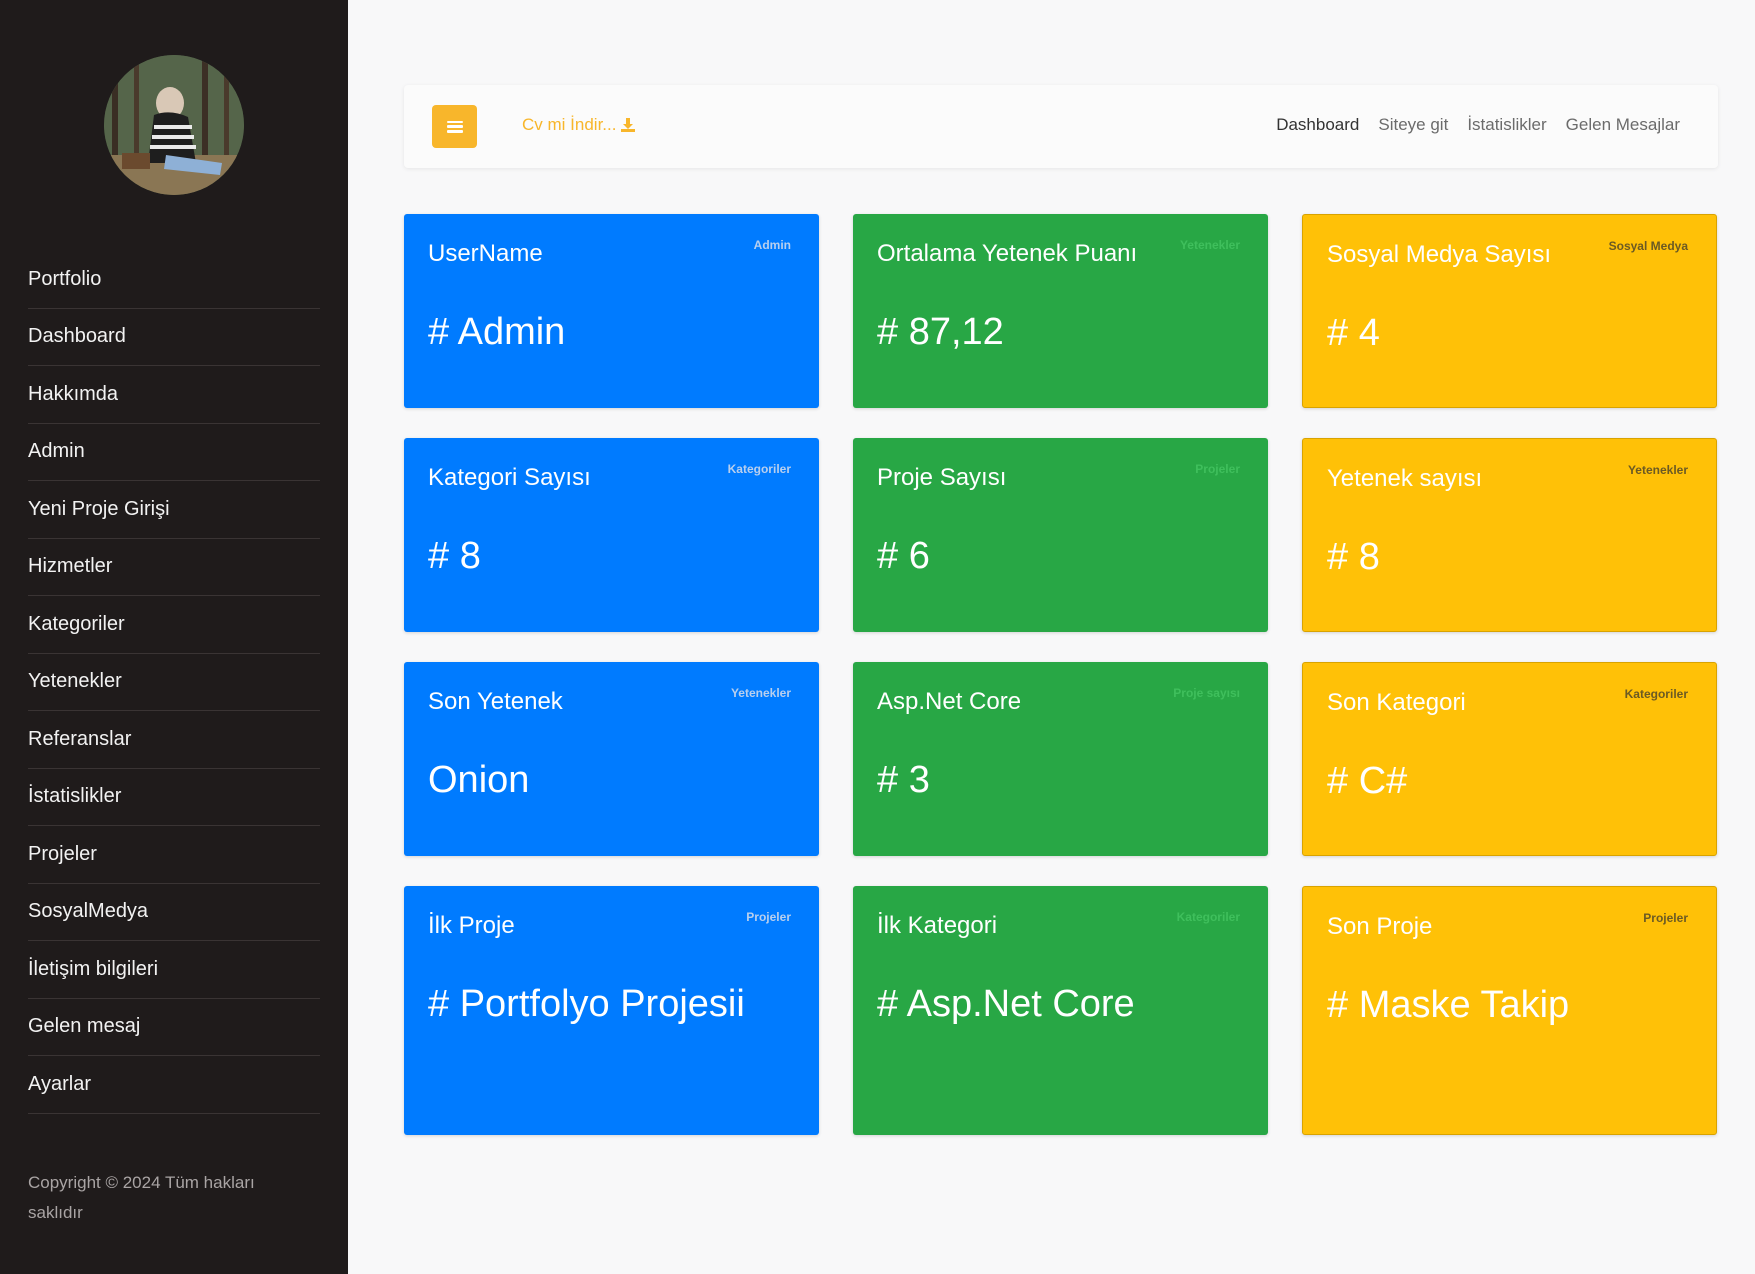 This screenshot has width=1755, height=1274. I want to click on profile-photo-icon, so click(174, 125).